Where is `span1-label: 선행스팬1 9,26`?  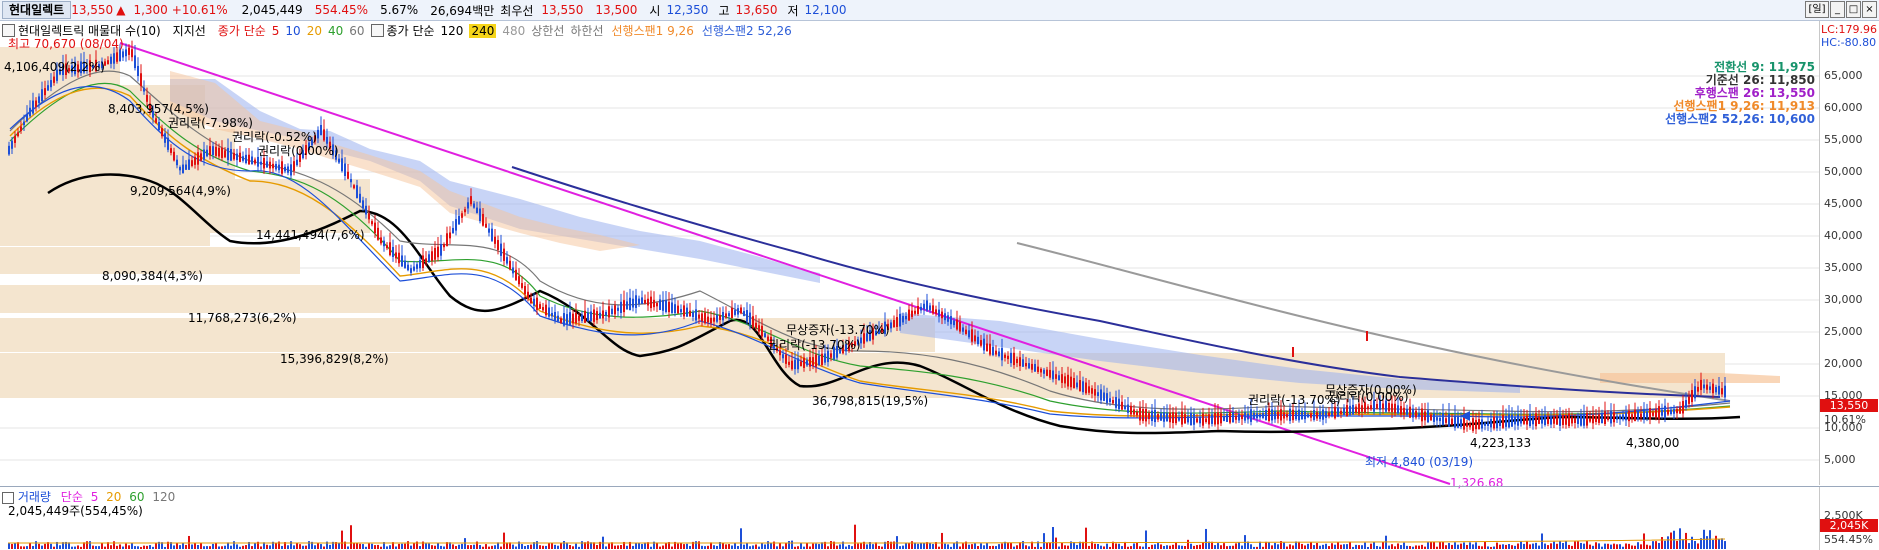
span1-label: 선행스팬1 9,26 is located at coordinates (653, 30).